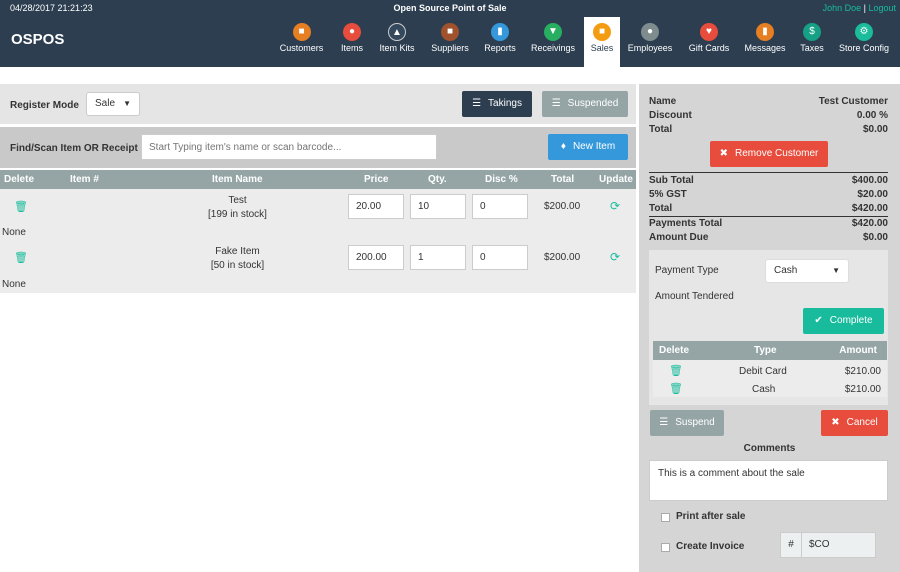 The width and height of the screenshot is (900, 572). What do you see at coordinates (237, 179) in the screenshot?
I see `col-item-name: Item Name` at bounding box center [237, 179].